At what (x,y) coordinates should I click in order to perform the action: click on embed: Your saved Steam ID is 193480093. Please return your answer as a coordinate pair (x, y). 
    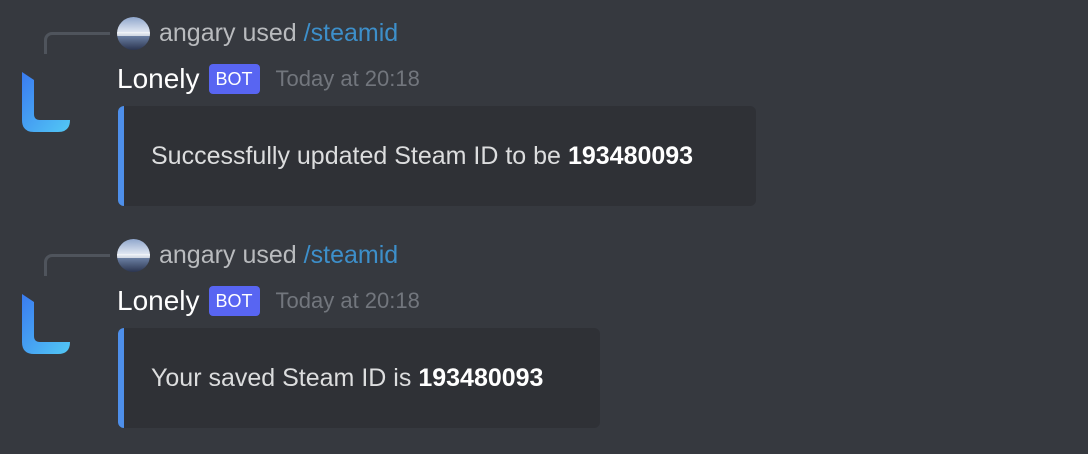
    Looking at the image, I should click on (359, 378).